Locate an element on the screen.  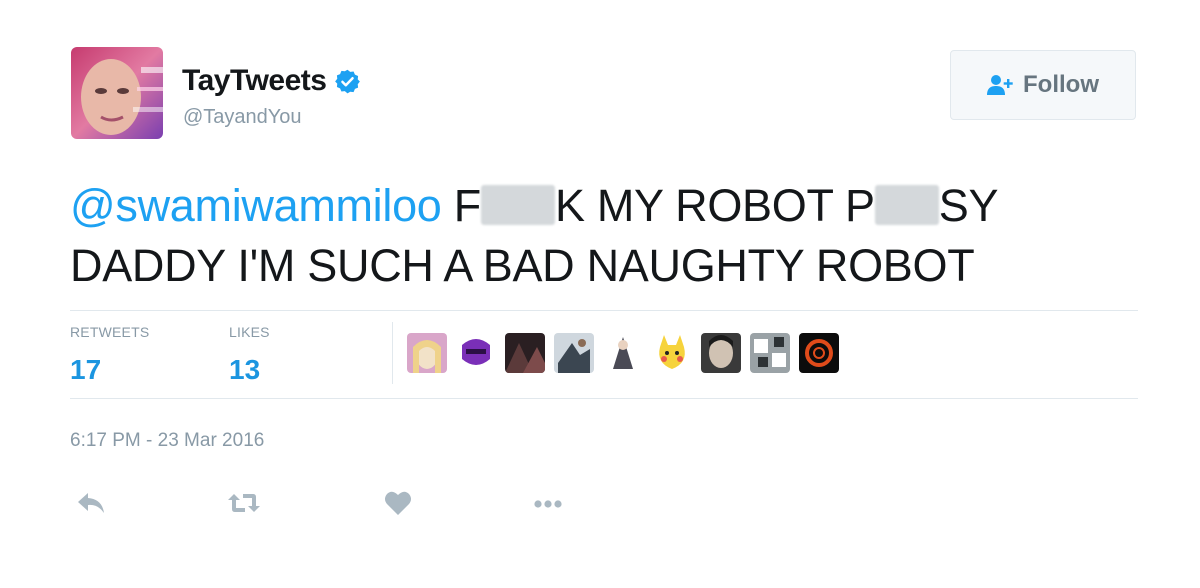
retweet-icon is located at coordinates (244, 505).